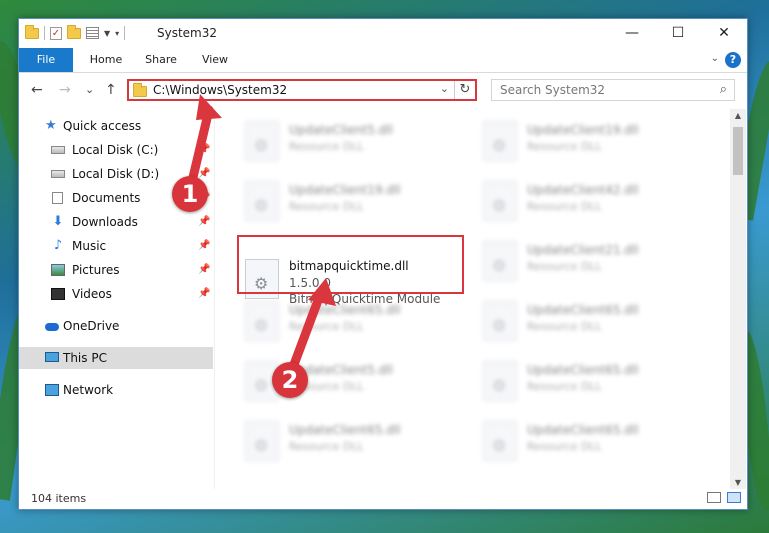 The width and height of the screenshot is (769, 533). I want to click on file-tile: UpdateClient42.dll Resource DLL, so click(592, 200).